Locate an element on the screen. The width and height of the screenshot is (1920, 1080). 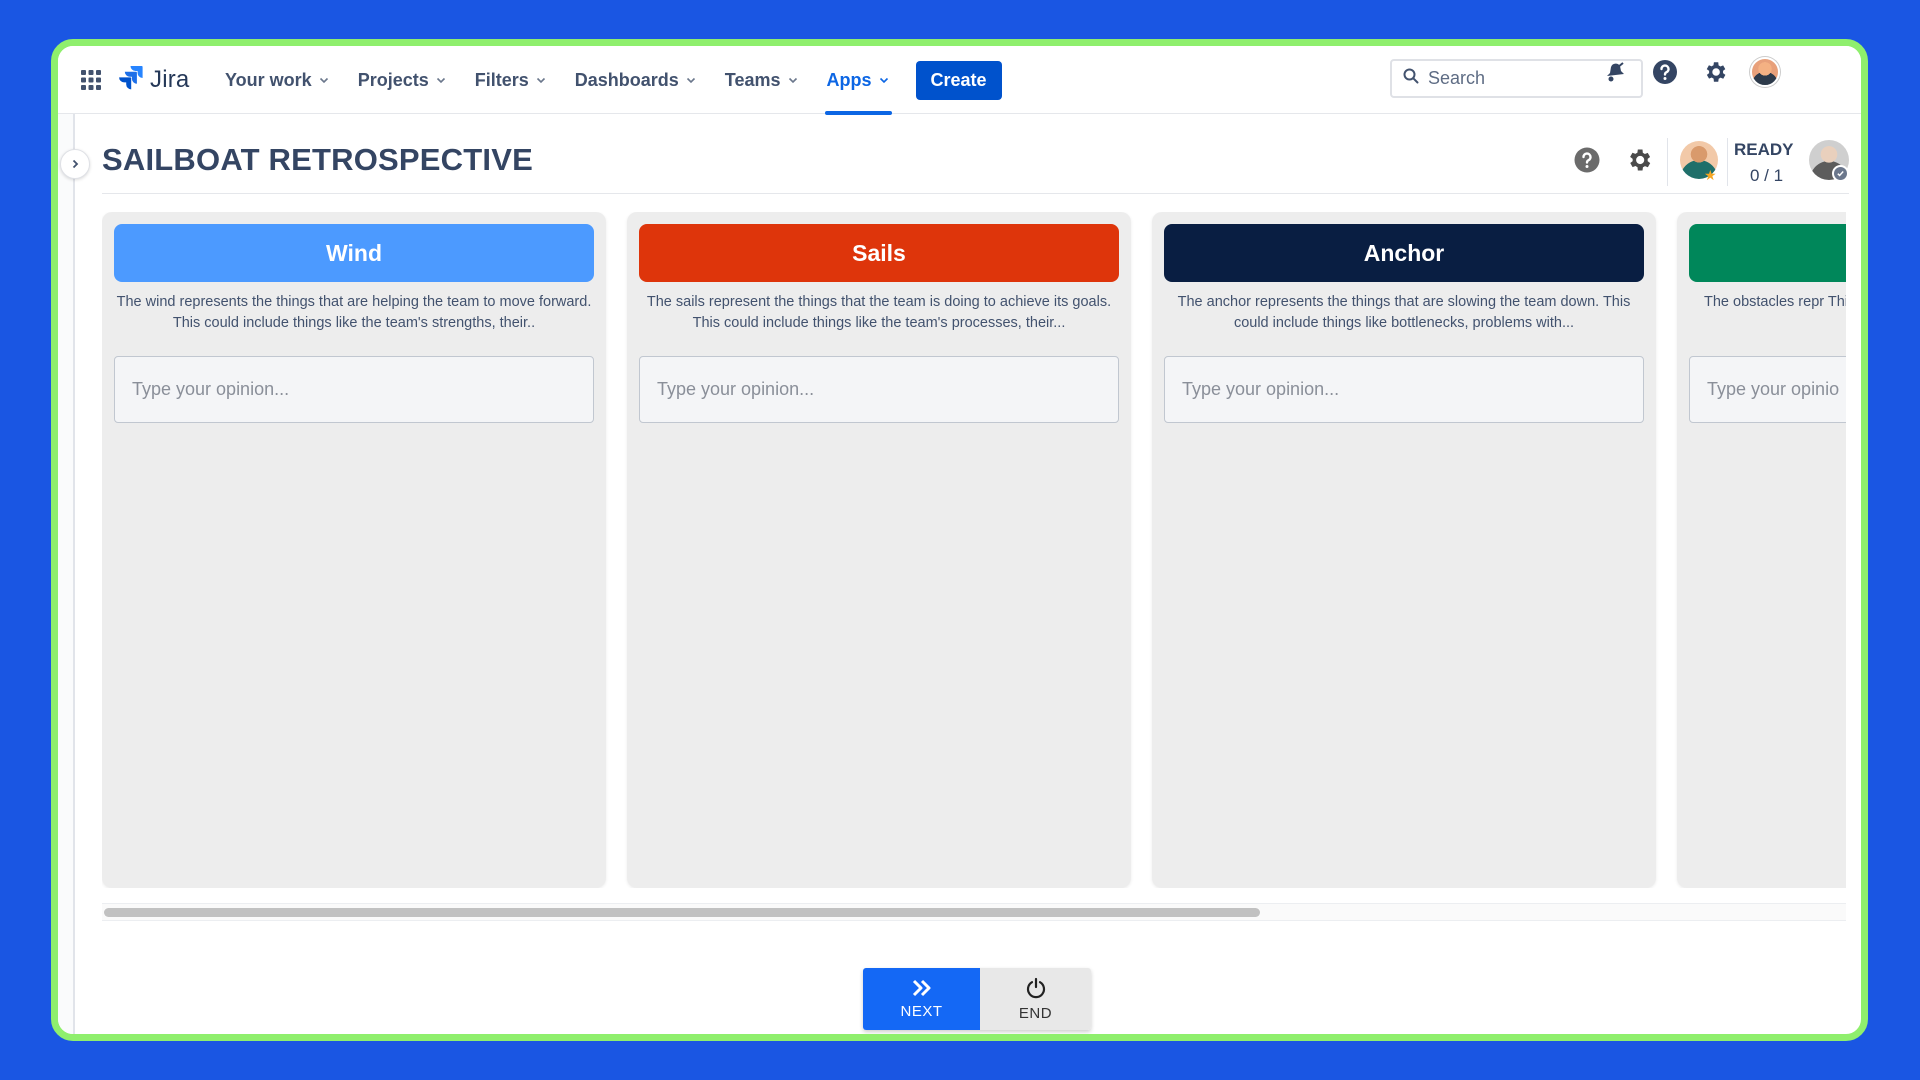
nav-teams-label: Teams is located at coordinates (752, 79).